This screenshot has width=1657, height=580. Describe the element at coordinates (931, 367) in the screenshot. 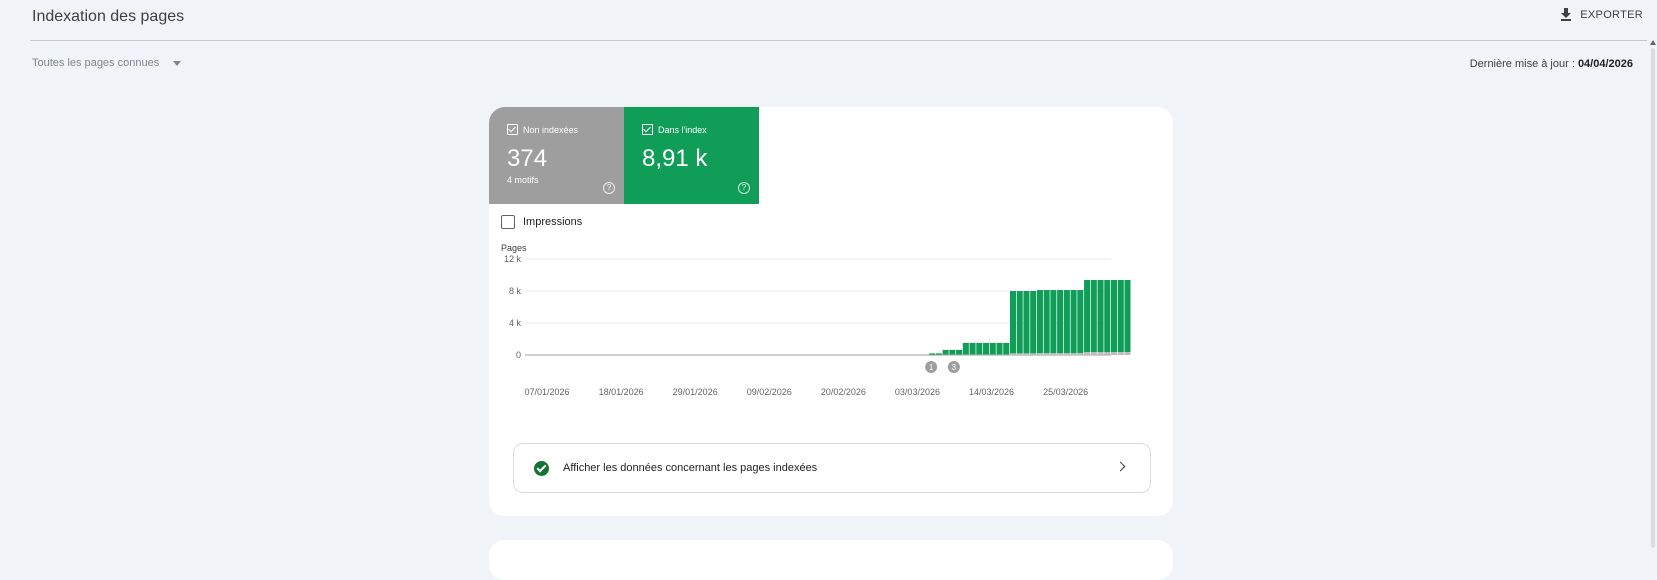

I see `chart-annotation-label: 1` at that location.